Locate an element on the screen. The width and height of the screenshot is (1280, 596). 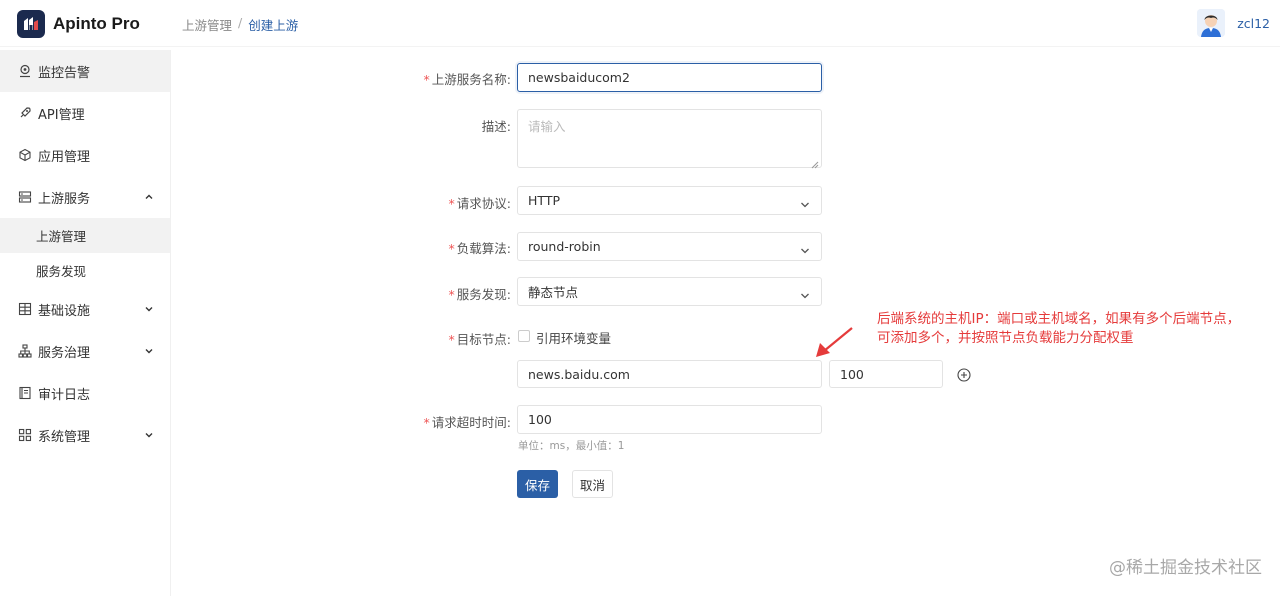
timeout-value: 100 is located at coordinates (540, 419).